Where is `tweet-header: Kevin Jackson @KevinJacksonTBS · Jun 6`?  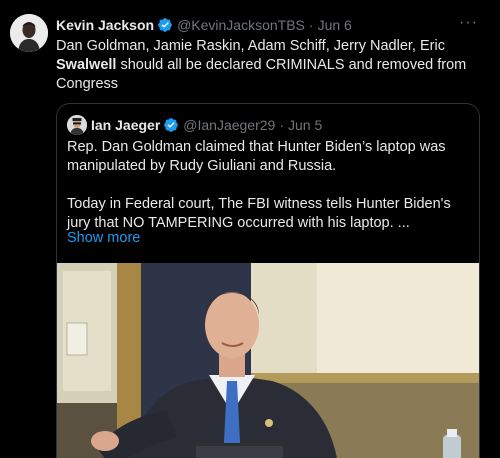 tweet-header: Kevin Jackson @KevinJacksonTBS · Jun 6 is located at coordinates (204, 25).